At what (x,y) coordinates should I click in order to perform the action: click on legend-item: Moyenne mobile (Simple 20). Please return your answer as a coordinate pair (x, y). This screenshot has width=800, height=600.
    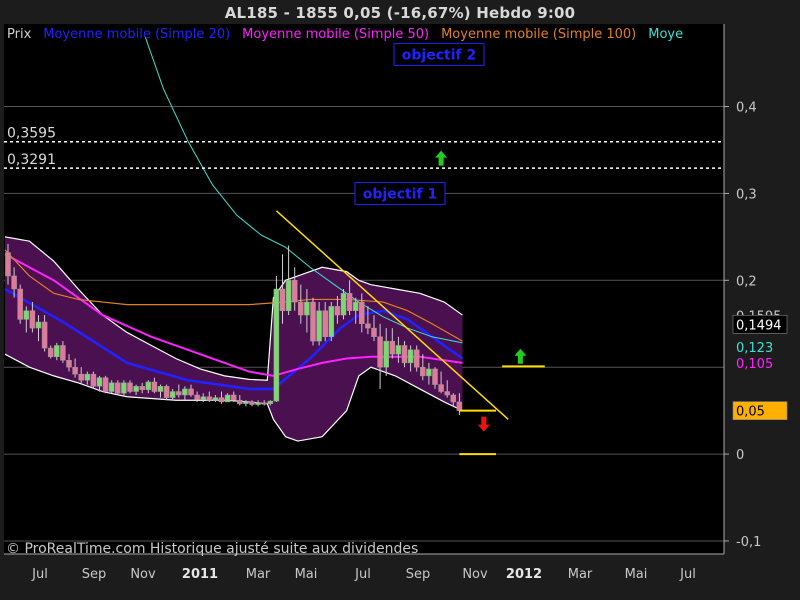
    Looking at the image, I should click on (136, 34).